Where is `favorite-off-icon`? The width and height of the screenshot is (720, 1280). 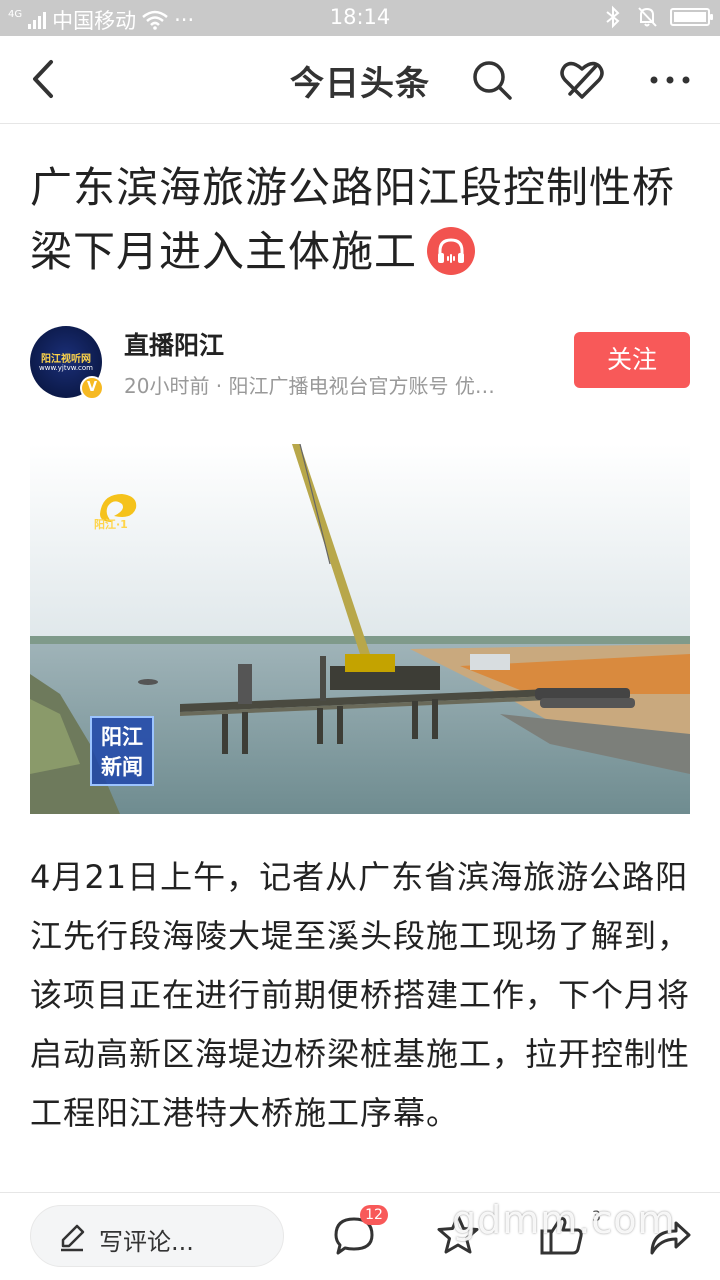 favorite-off-icon is located at coordinates (582, 80).